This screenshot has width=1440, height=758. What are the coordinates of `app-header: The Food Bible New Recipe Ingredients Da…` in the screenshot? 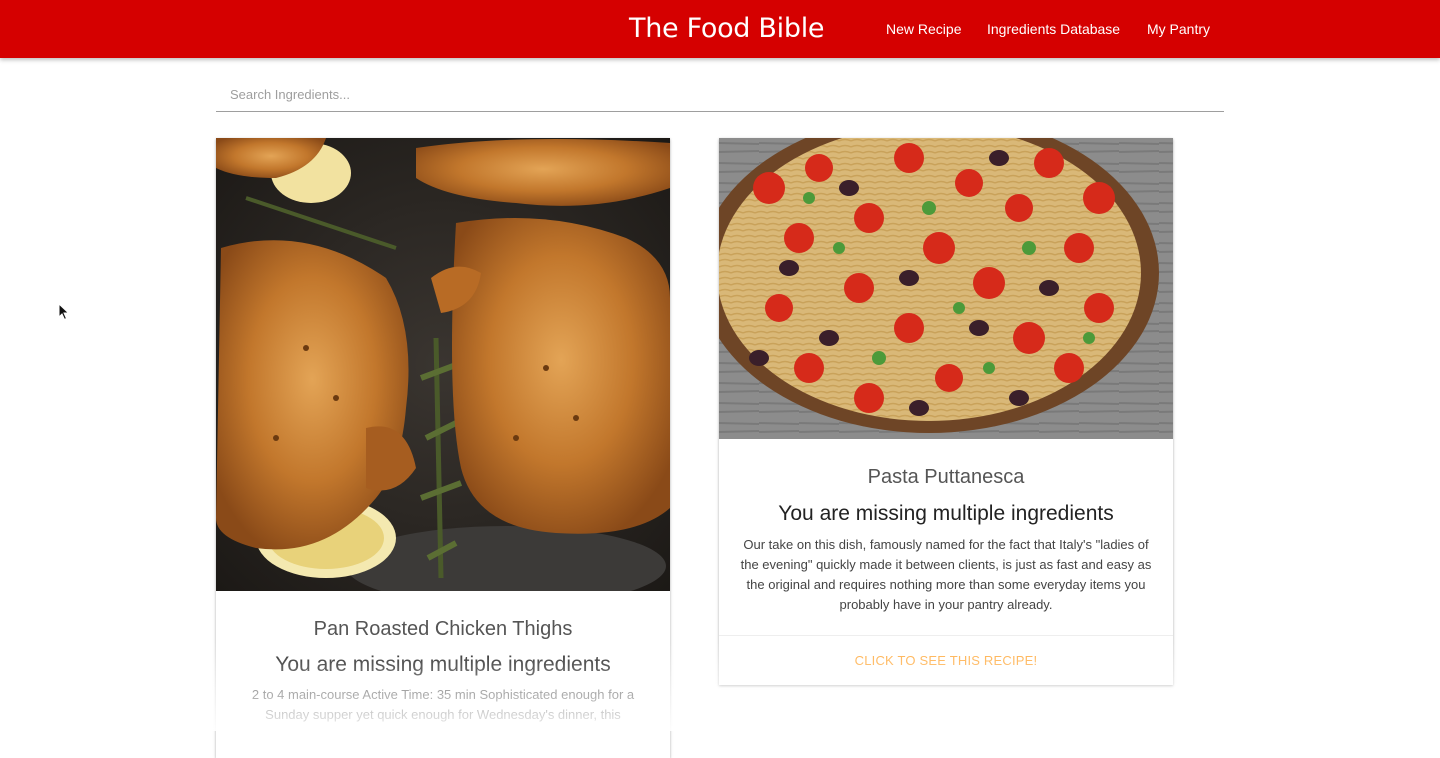 It's located at (720, 29).